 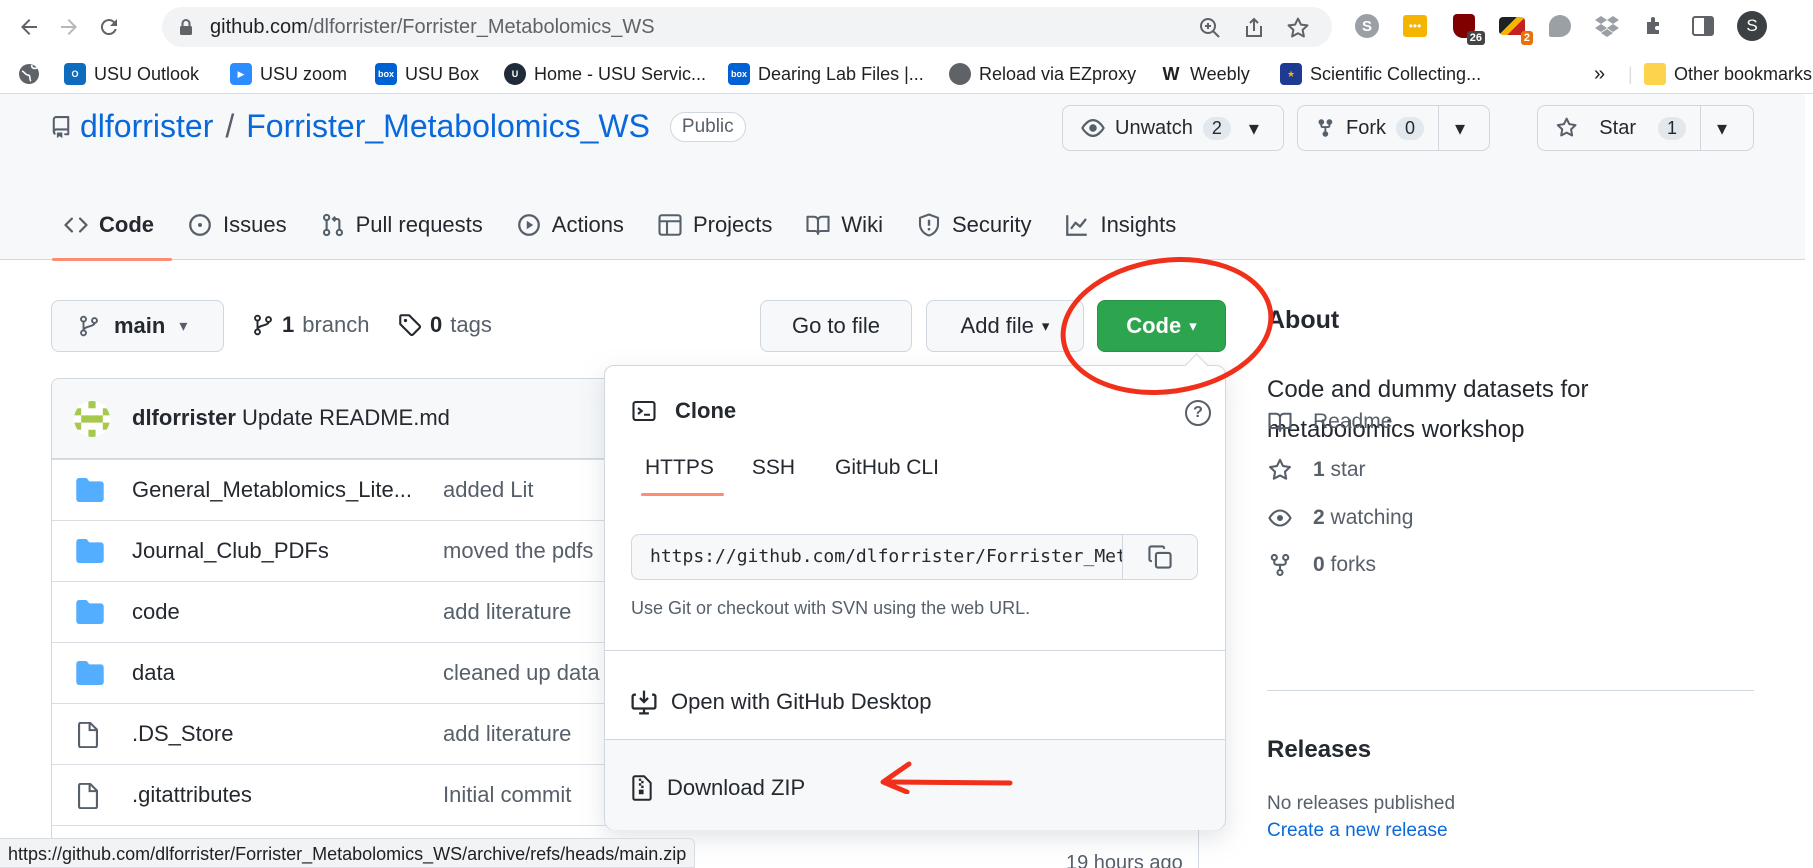 I want to click on tab-github-cli: GitHub CLI, so click(x=885, y=479).